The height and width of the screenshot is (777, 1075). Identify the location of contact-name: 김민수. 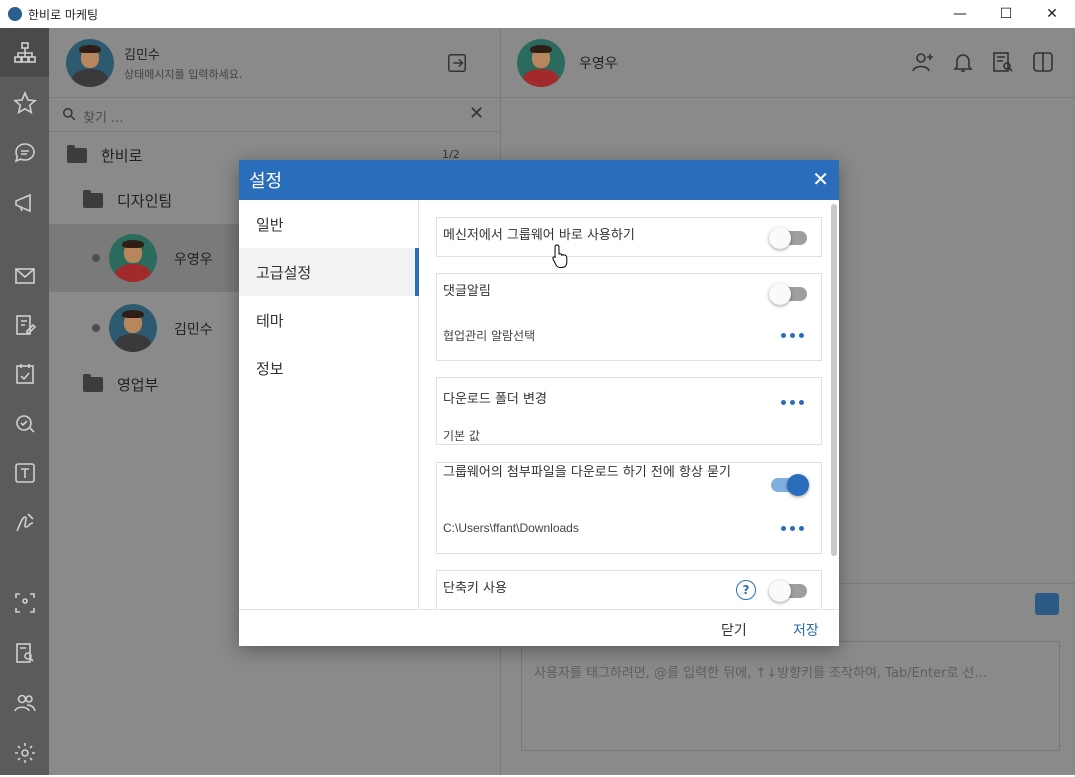
(193, 330).